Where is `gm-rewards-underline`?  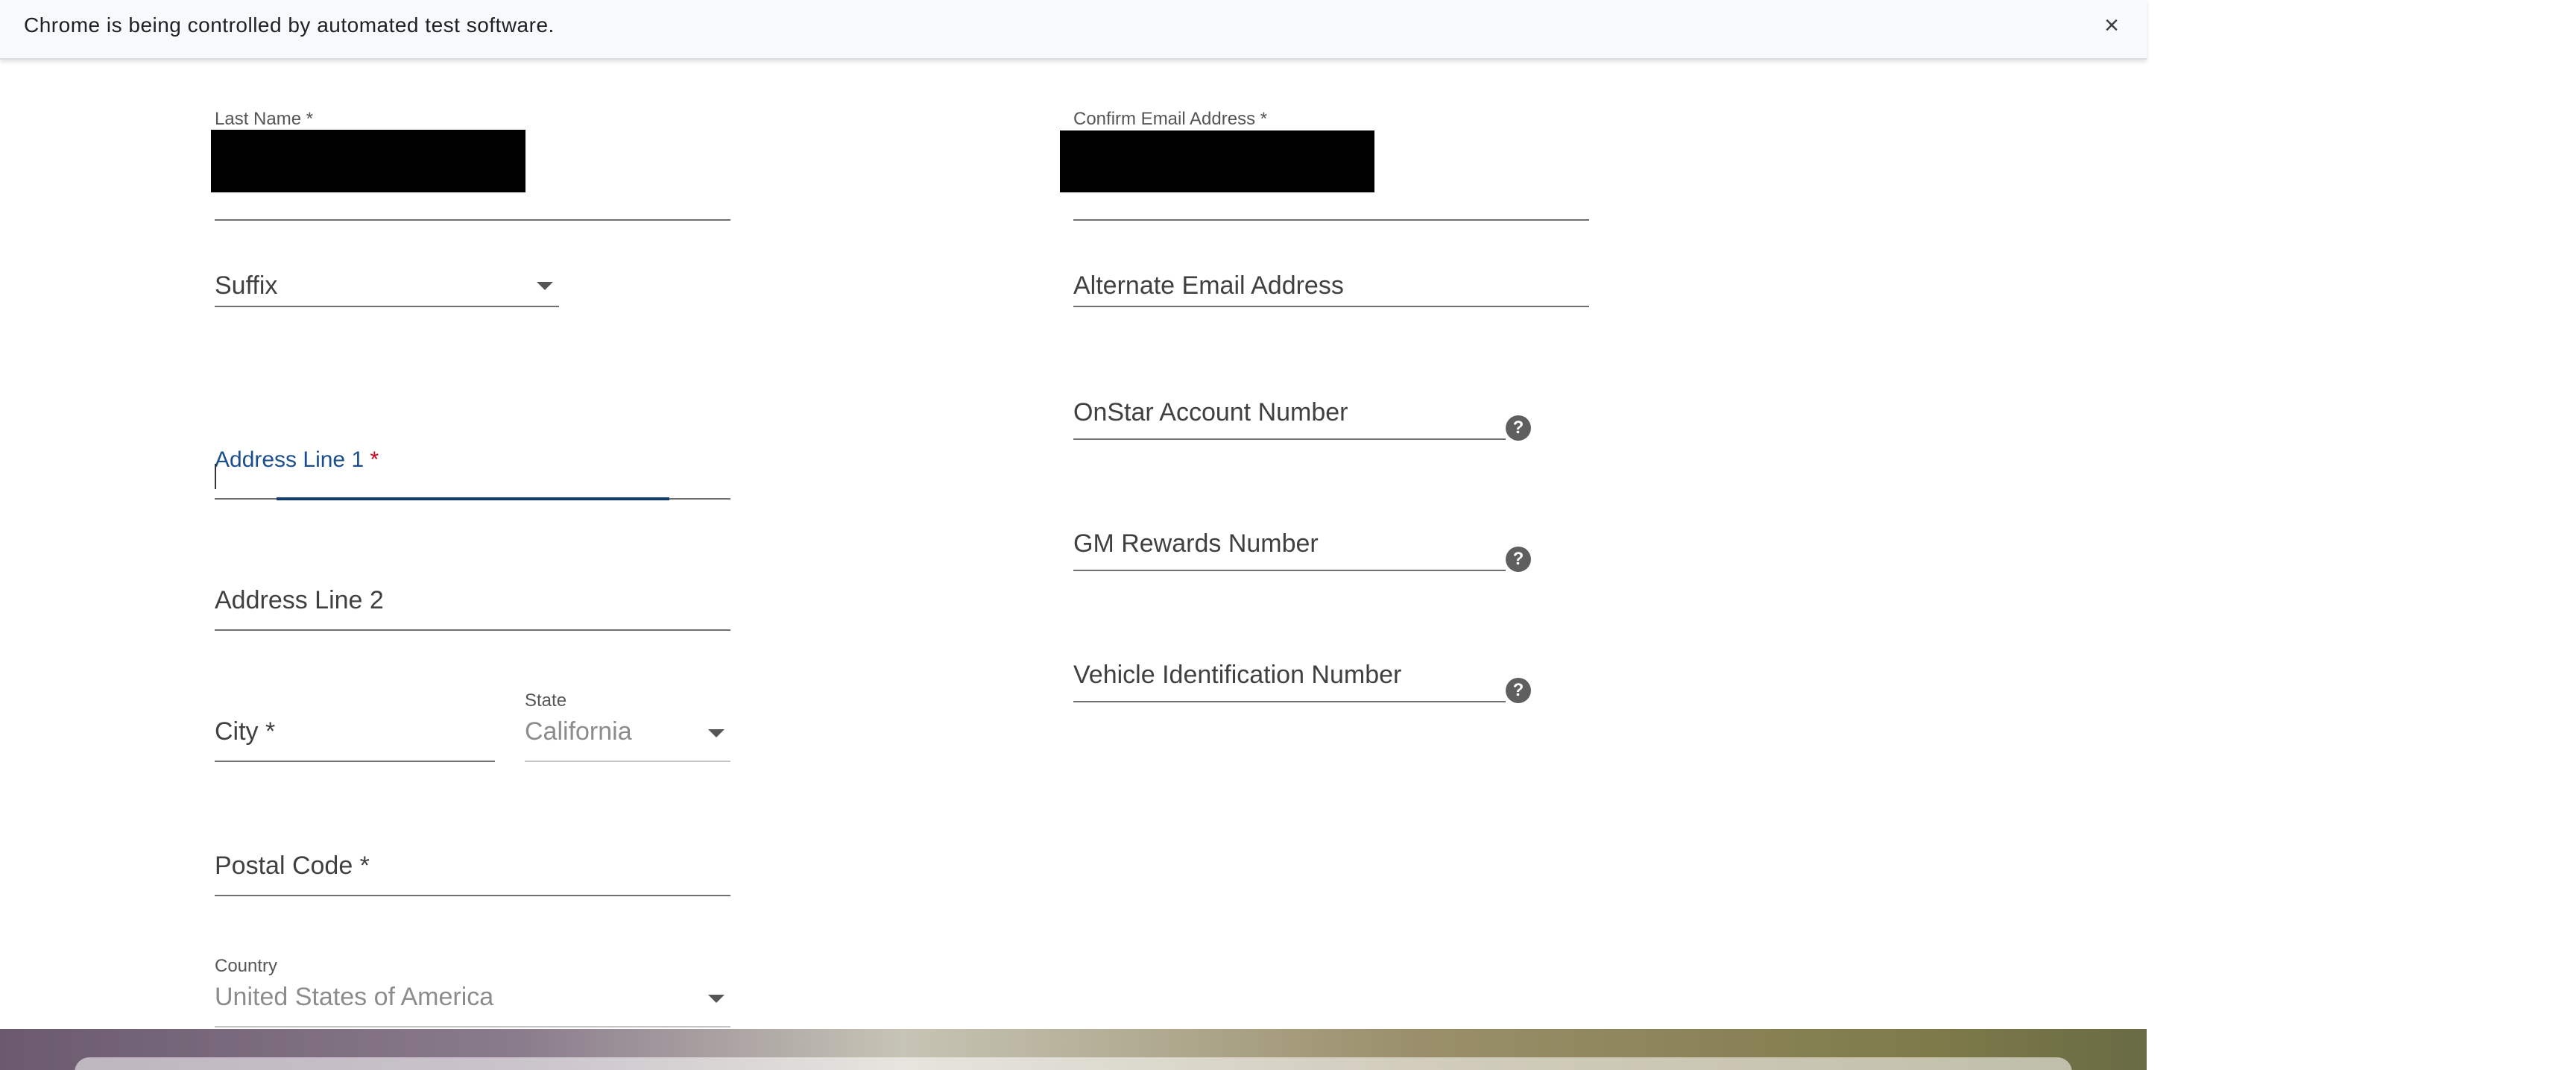 gm-rewards-underline is located at coordinates (1289, 570).